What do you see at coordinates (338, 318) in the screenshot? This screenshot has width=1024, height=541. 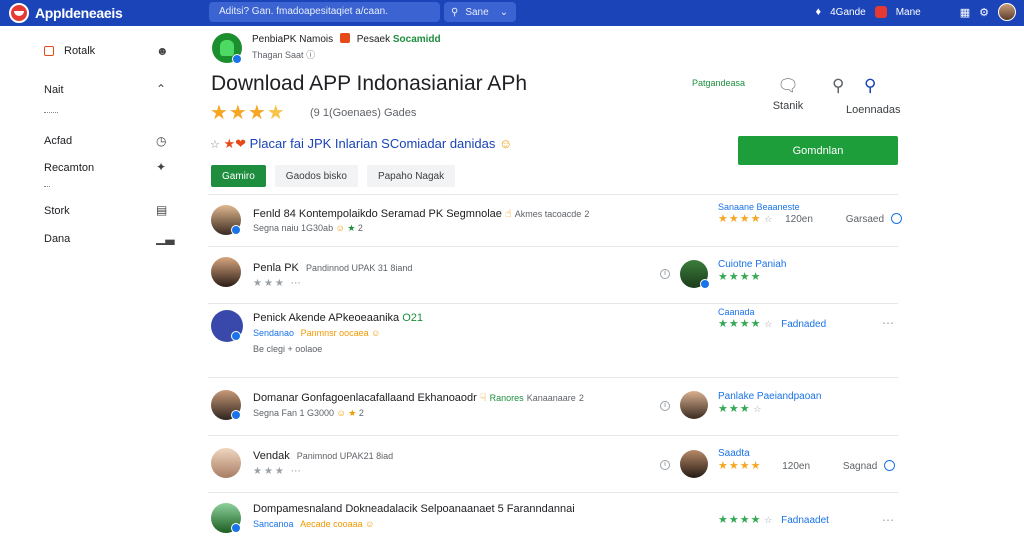 I see `review-title: Penick Akende APkeoeaanika O21` at bounding box center [338, 318].